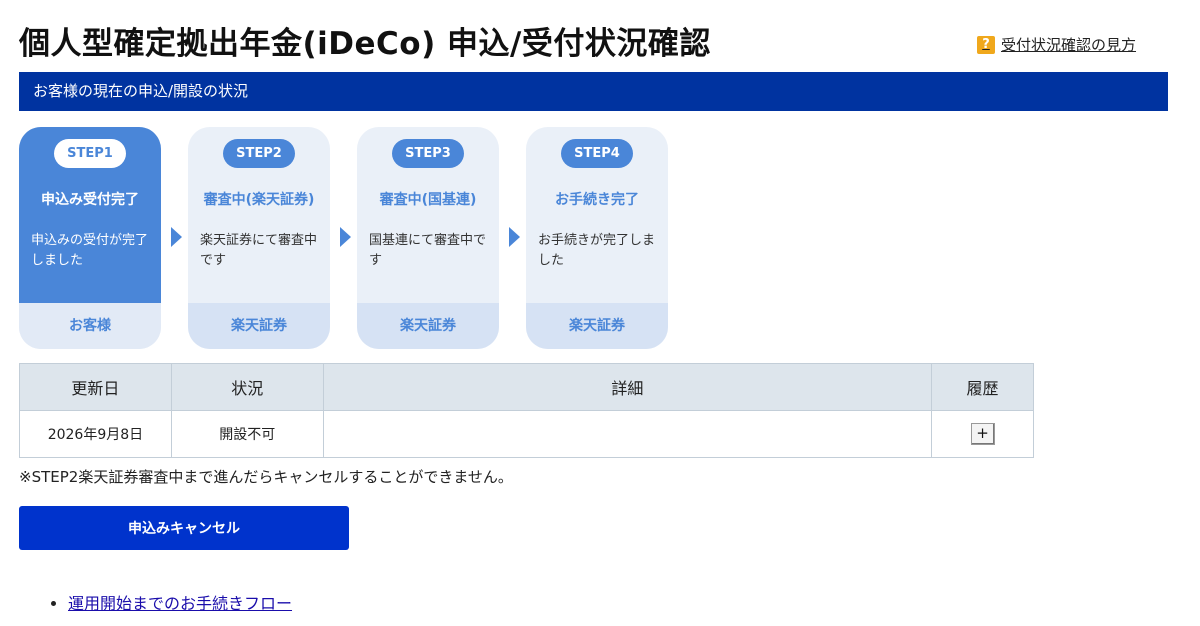 This screenshot has height=626, width=1200. I want to click on row-status: 開設不可, so click(247, 434).